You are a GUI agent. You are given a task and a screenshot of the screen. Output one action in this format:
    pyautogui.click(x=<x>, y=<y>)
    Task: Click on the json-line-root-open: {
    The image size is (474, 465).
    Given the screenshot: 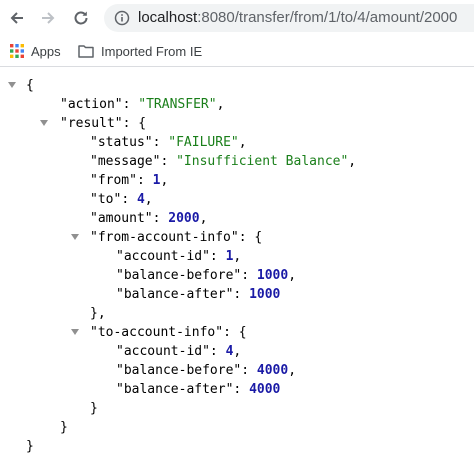 What is the action you would take?
    pyautogui.click(x=30, y=85)
    